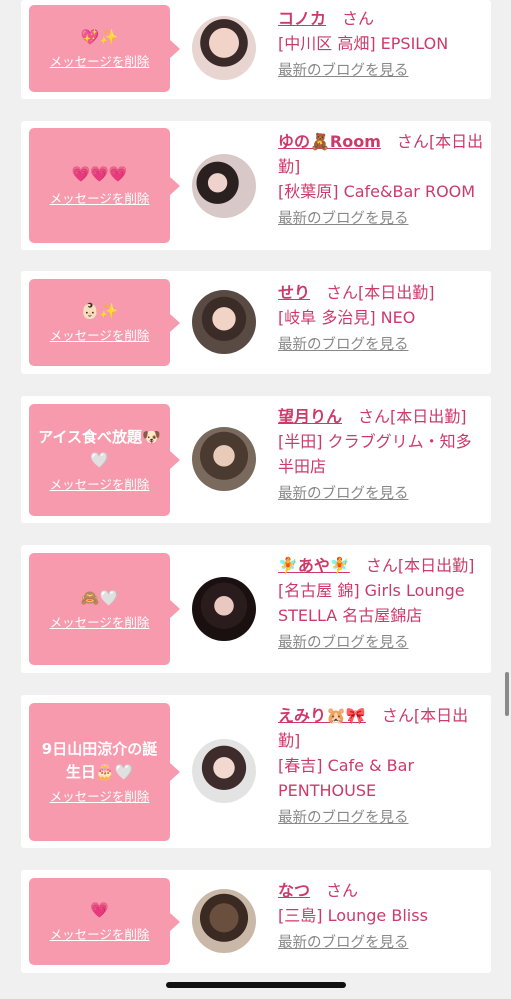 This screenshot has width=511, height=999. What do you see at coordinates (99, 910) in the screenshot?
I see `message-text: 💗` at bounding box center [99, 910].